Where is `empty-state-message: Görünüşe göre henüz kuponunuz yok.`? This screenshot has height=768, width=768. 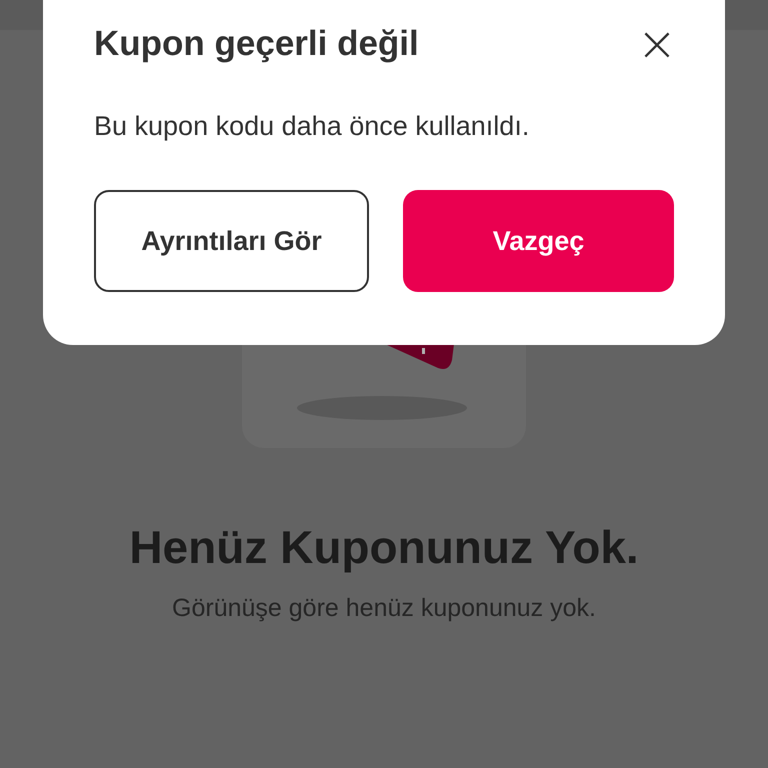
empty-state-message: Görünüşe göre henüz kuponunuz yok. is located at coordinates (384, 608).